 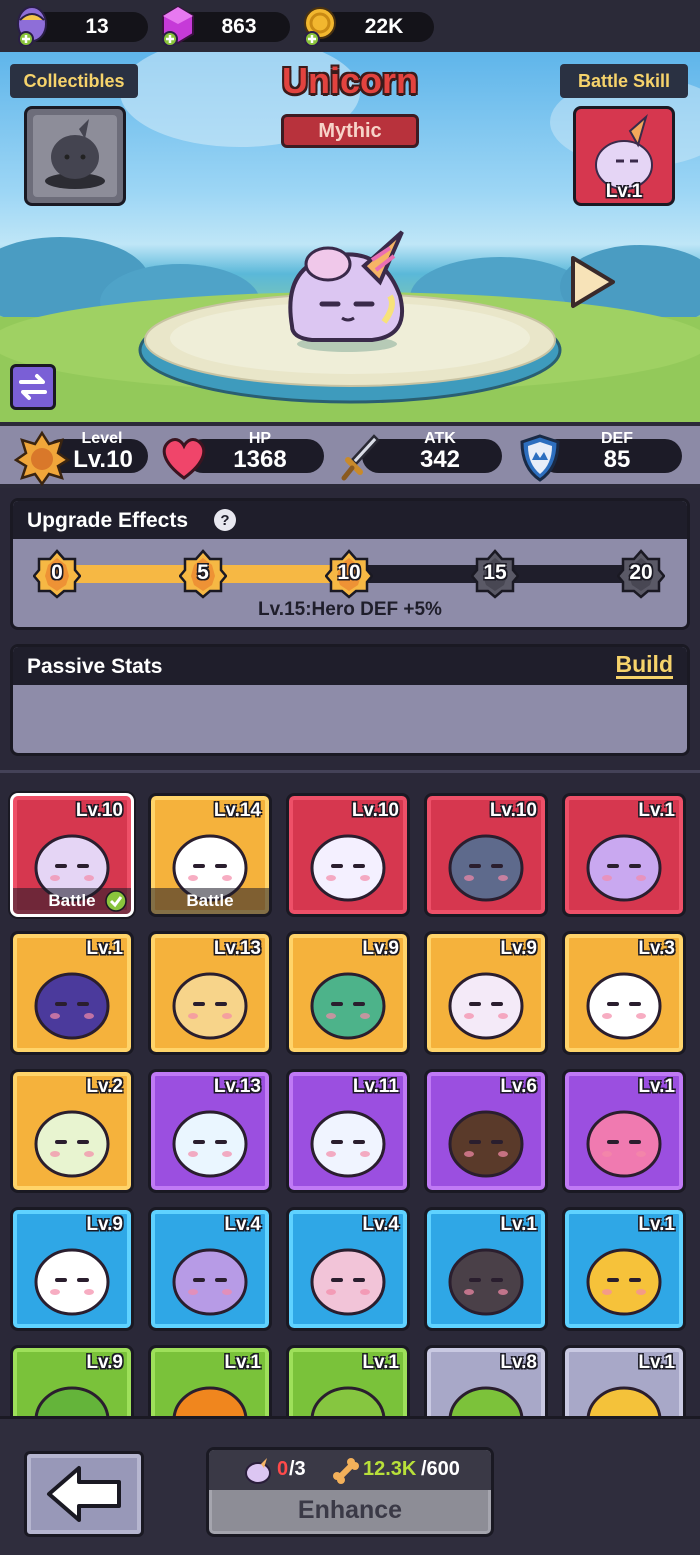 I want to click on upgrade-effects-header: Upgrade Effects ?, so click(x=350, y=520).